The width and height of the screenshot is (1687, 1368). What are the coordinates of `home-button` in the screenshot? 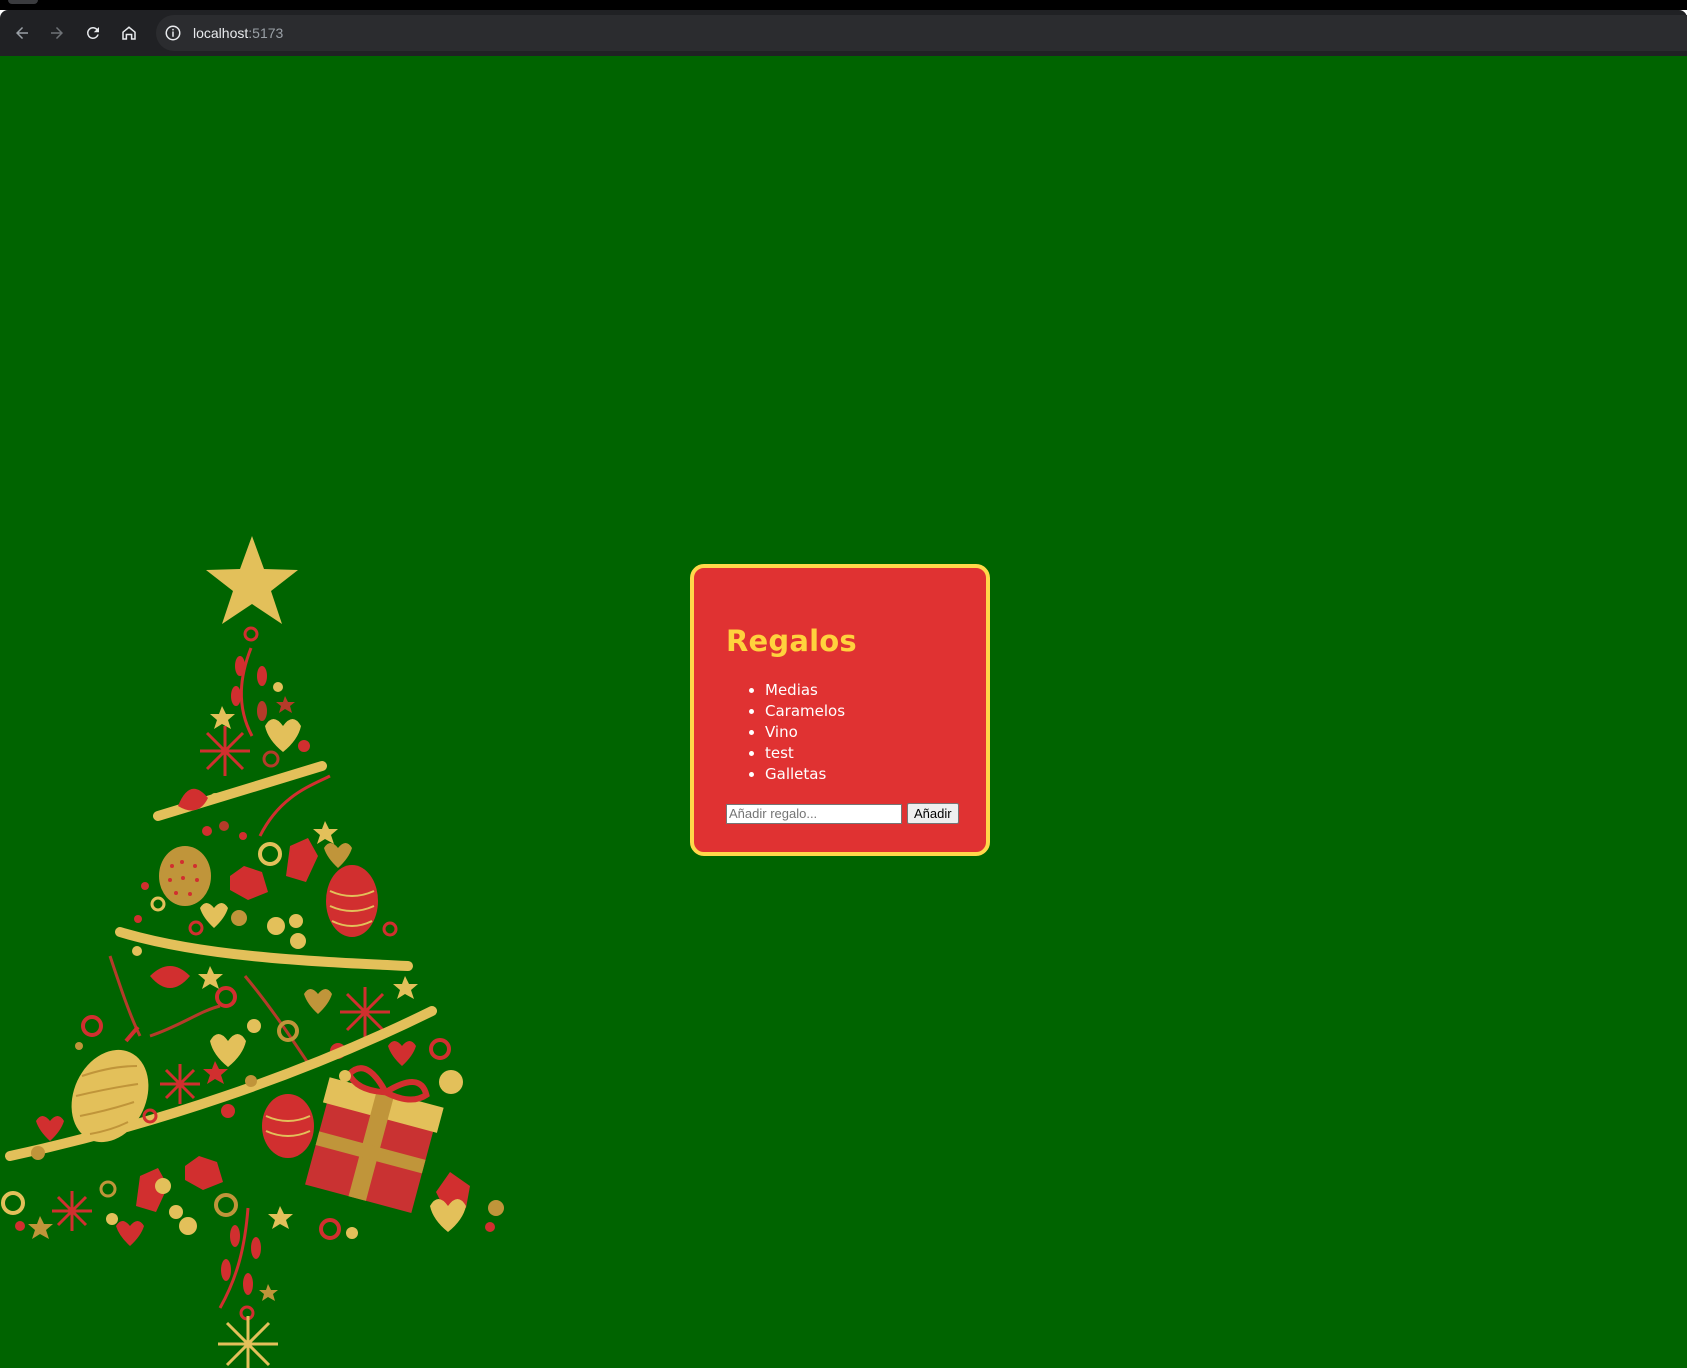 It's located at (129, 33).